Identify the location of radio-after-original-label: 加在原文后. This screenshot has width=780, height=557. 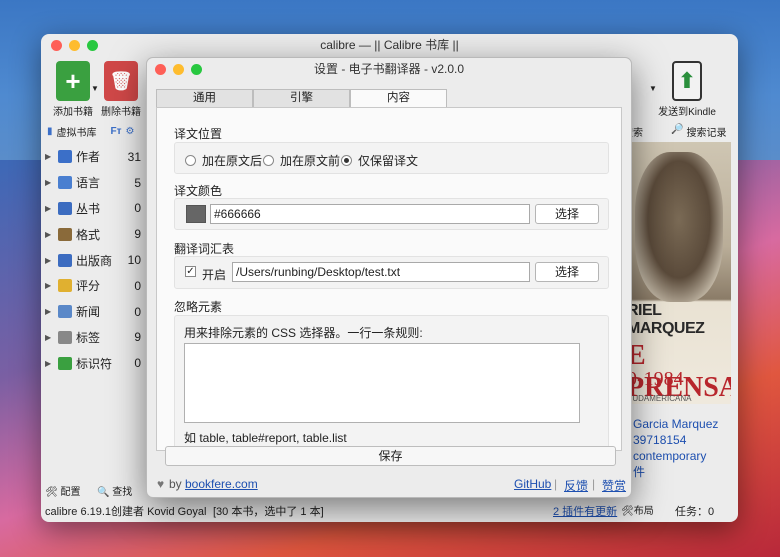
(232, 161).